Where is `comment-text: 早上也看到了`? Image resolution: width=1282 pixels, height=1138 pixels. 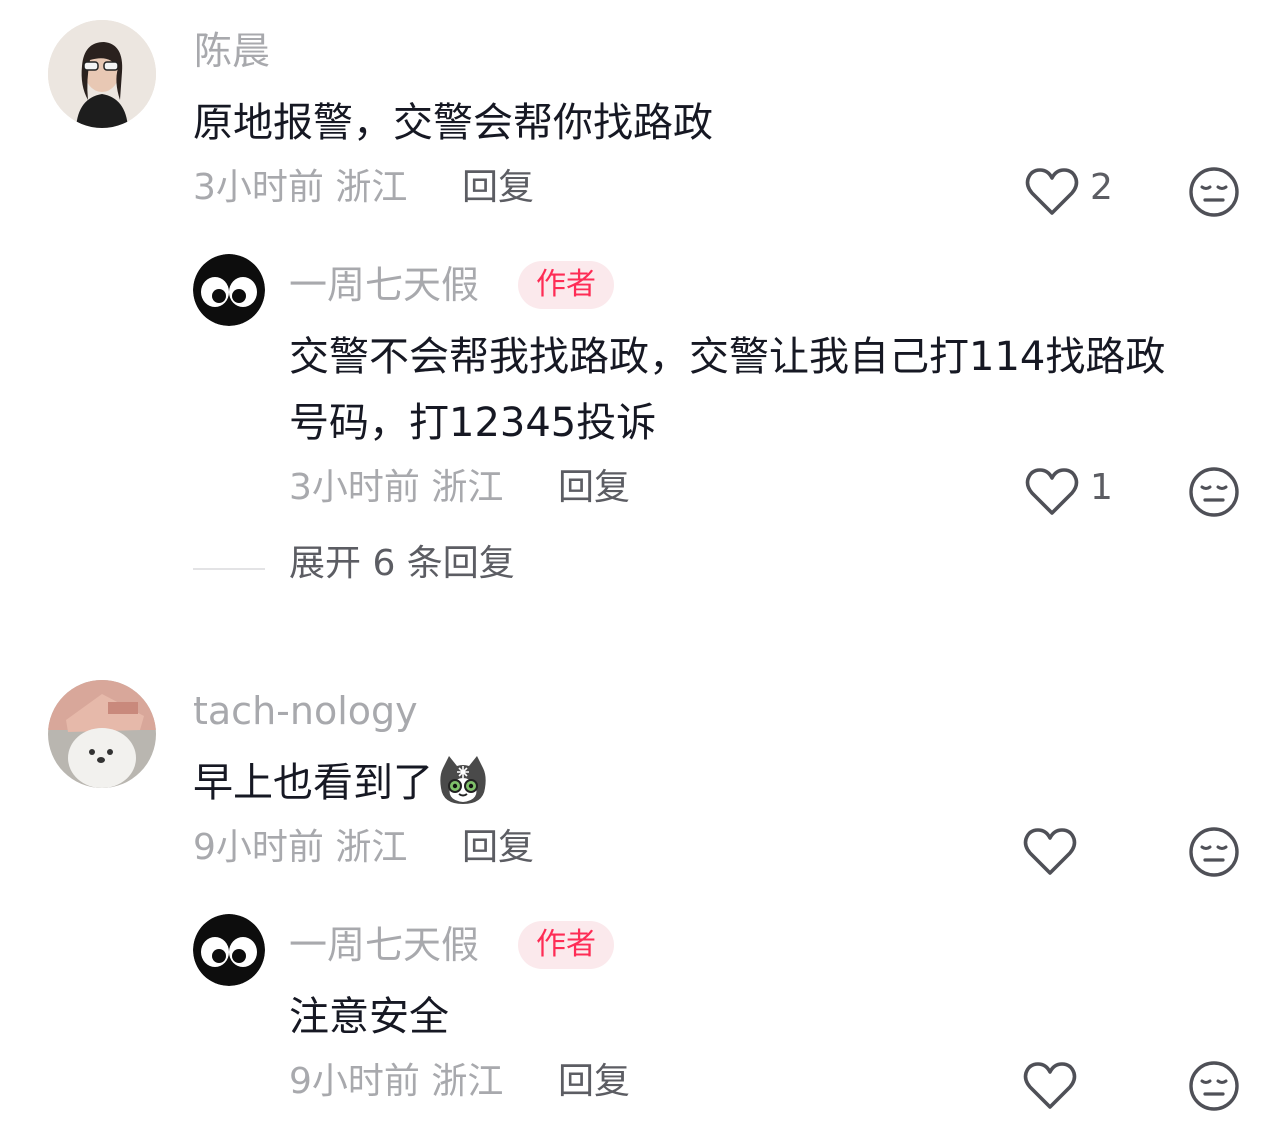
comment-text: 早上也看到了 is located at coordinates (313, 783).